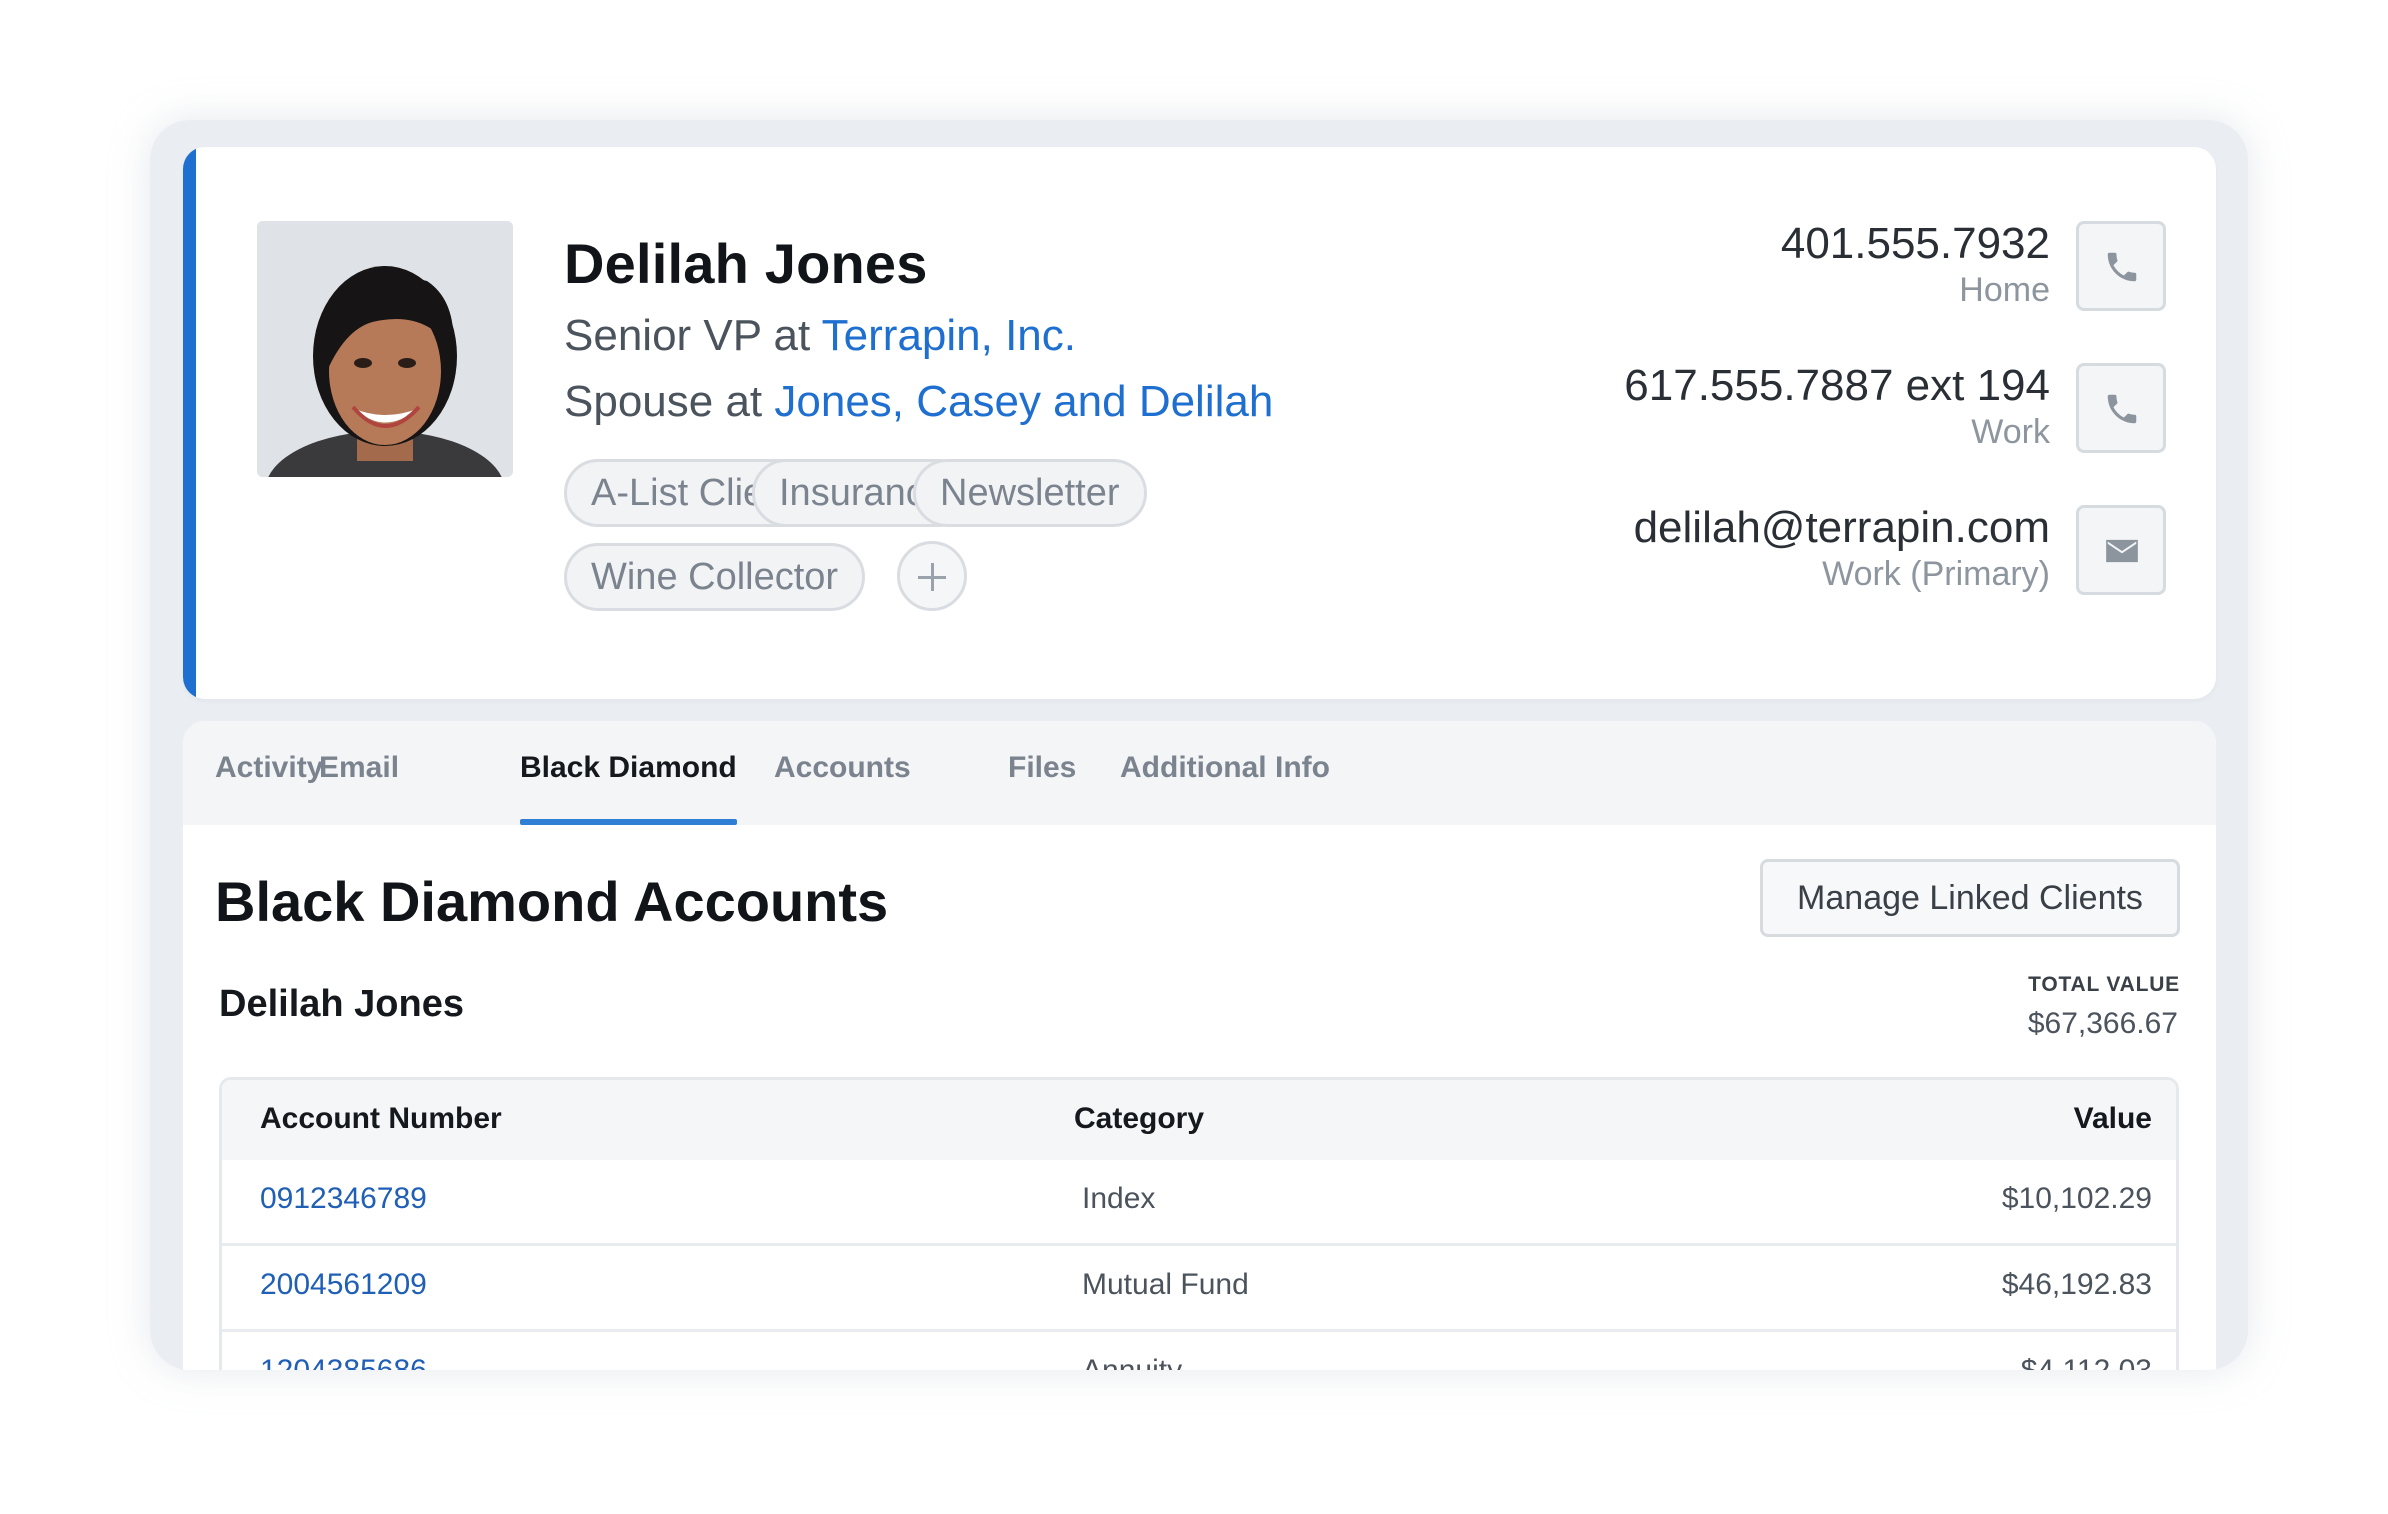  I want to click on avatar-photo, so click(385, 349).